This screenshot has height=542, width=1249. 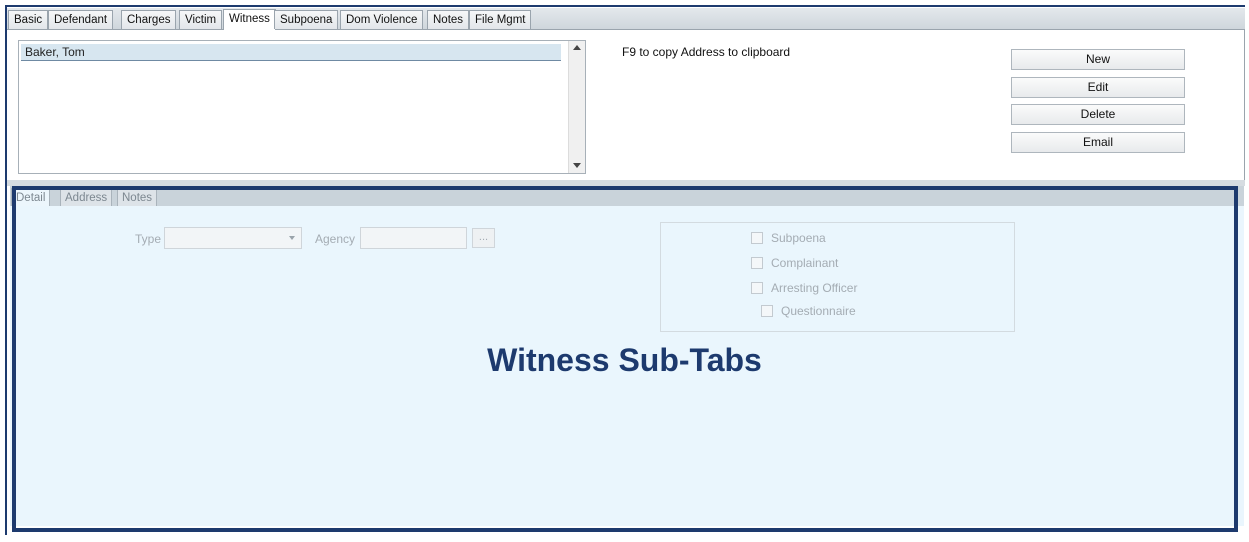 I want to click on subtab-notes: Notes, so click(x=137, y=197).